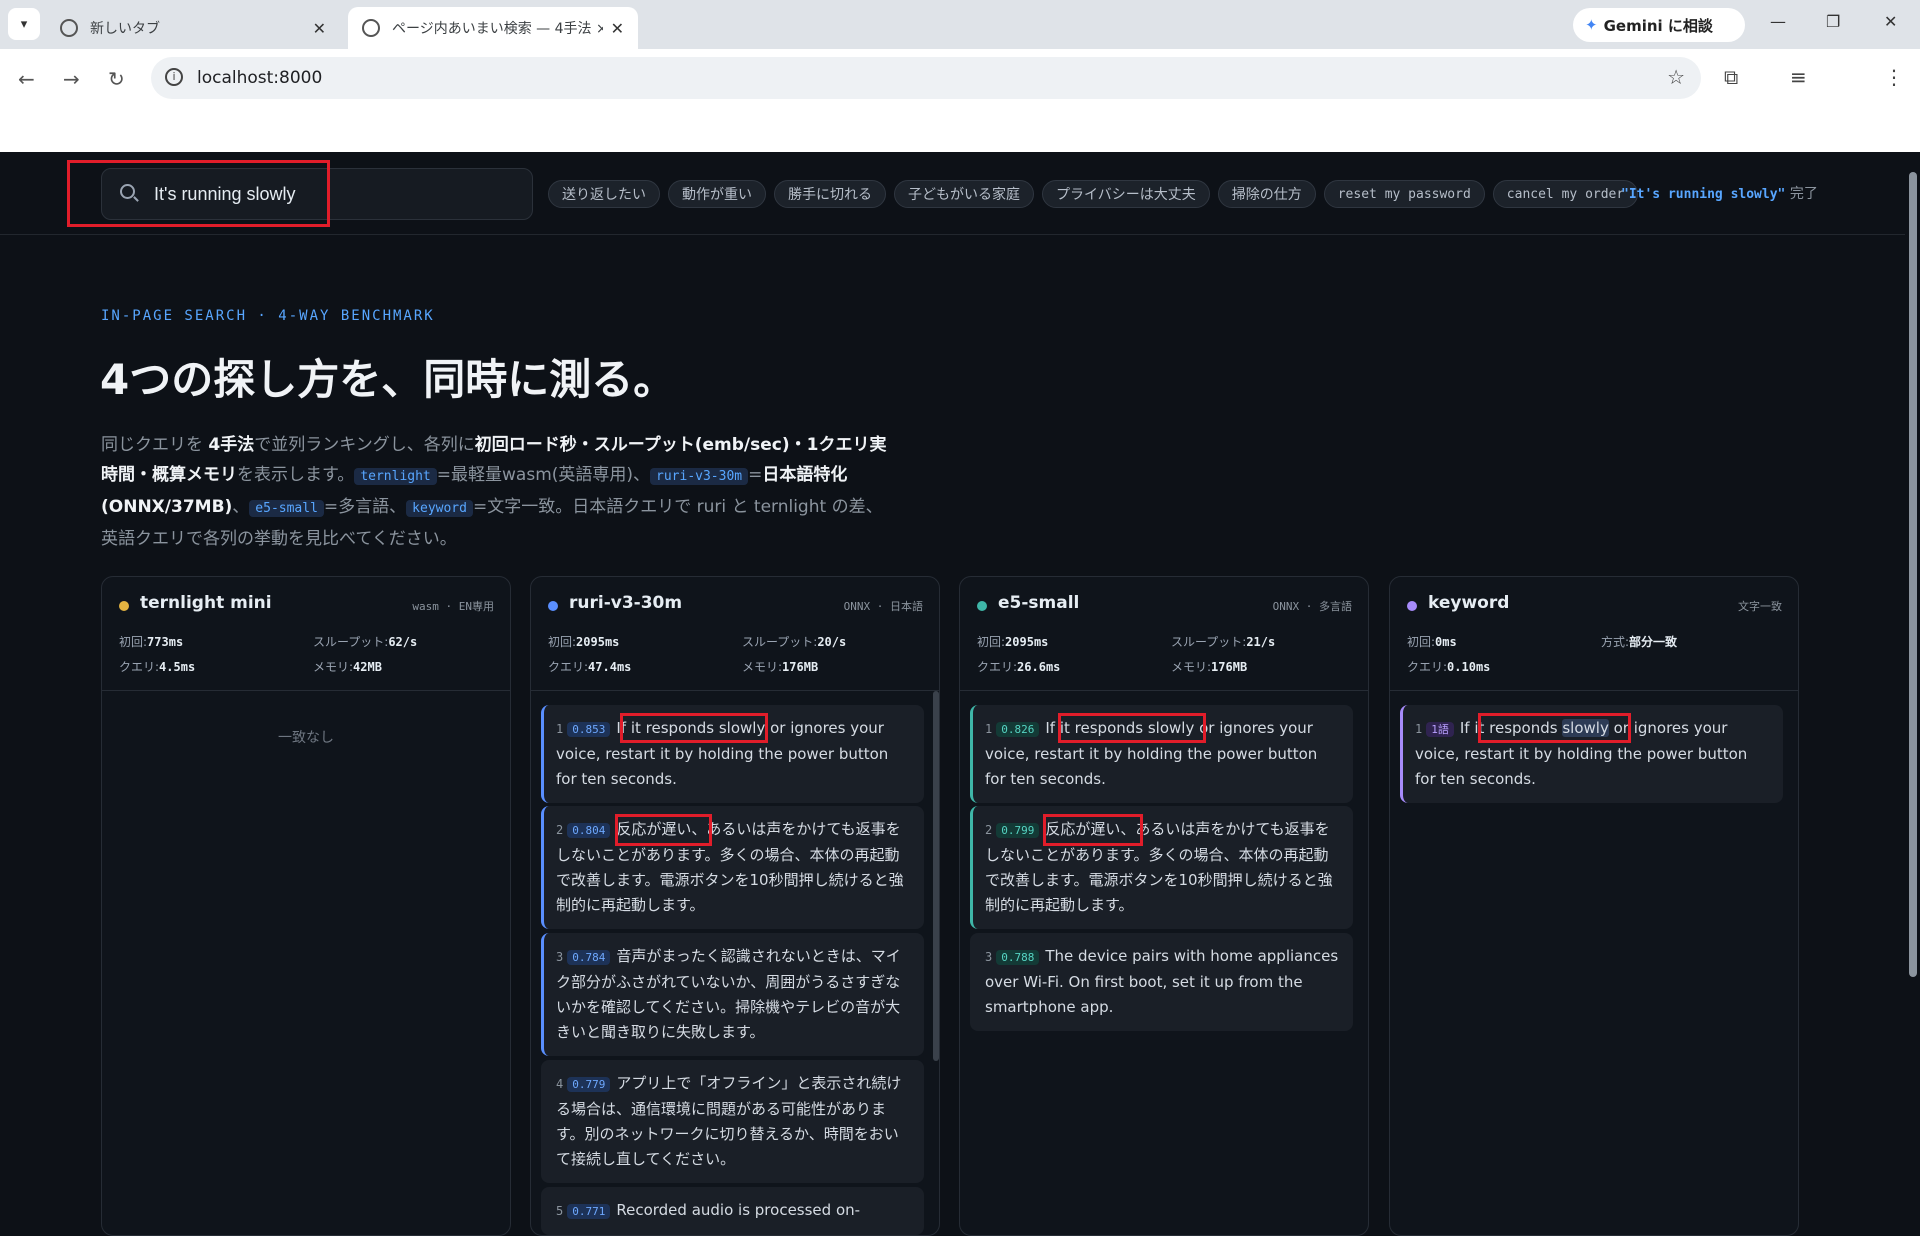 This screenshot has width=1920, height=1236. I want to click on tab-title: ページ内あいまい検索 — 4手法 ×, so click(497, 29).